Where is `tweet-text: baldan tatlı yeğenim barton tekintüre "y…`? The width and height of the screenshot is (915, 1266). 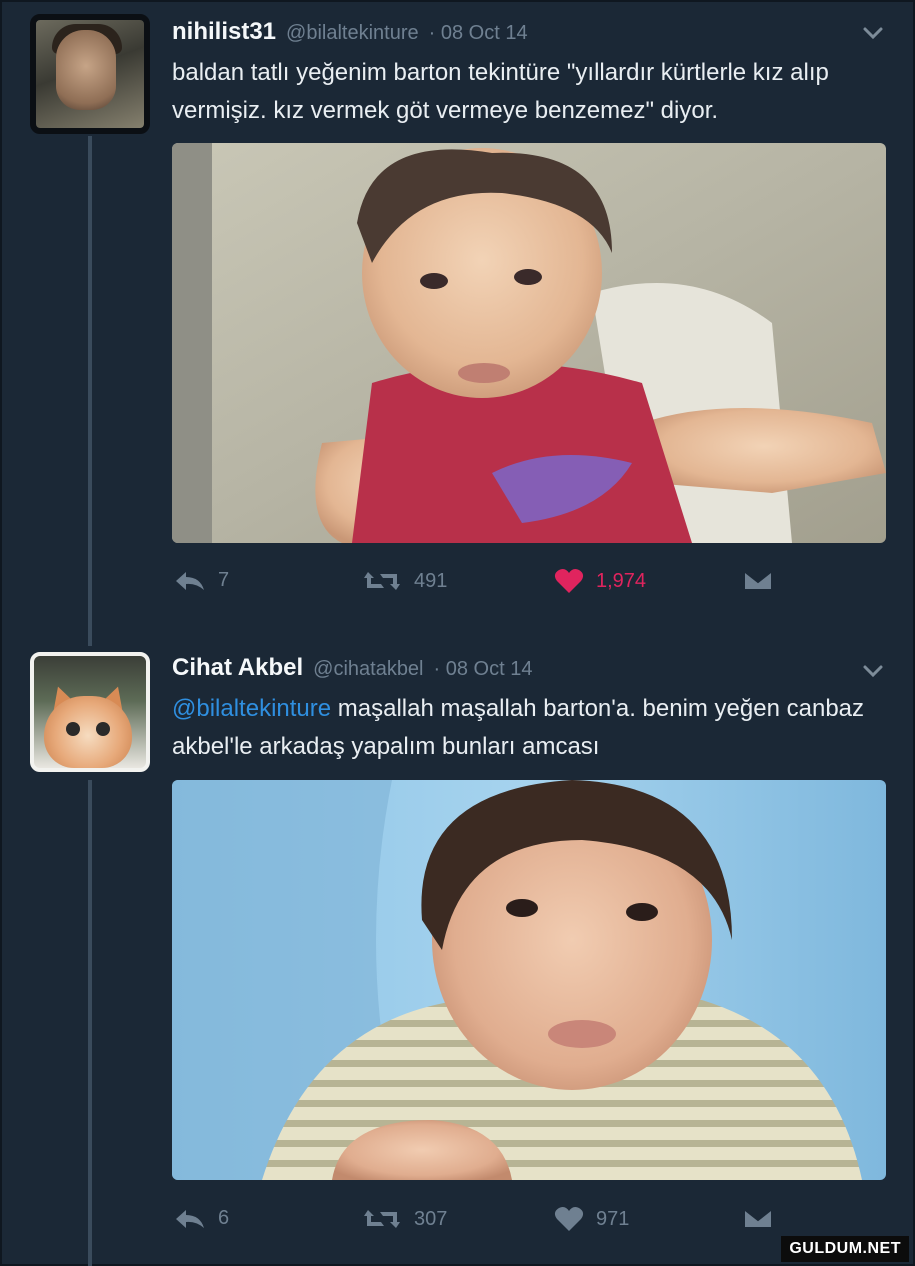
tweet-text: baldan tatlı yeğenim barton tekintüre "y… is located at coordinates (532, 92).